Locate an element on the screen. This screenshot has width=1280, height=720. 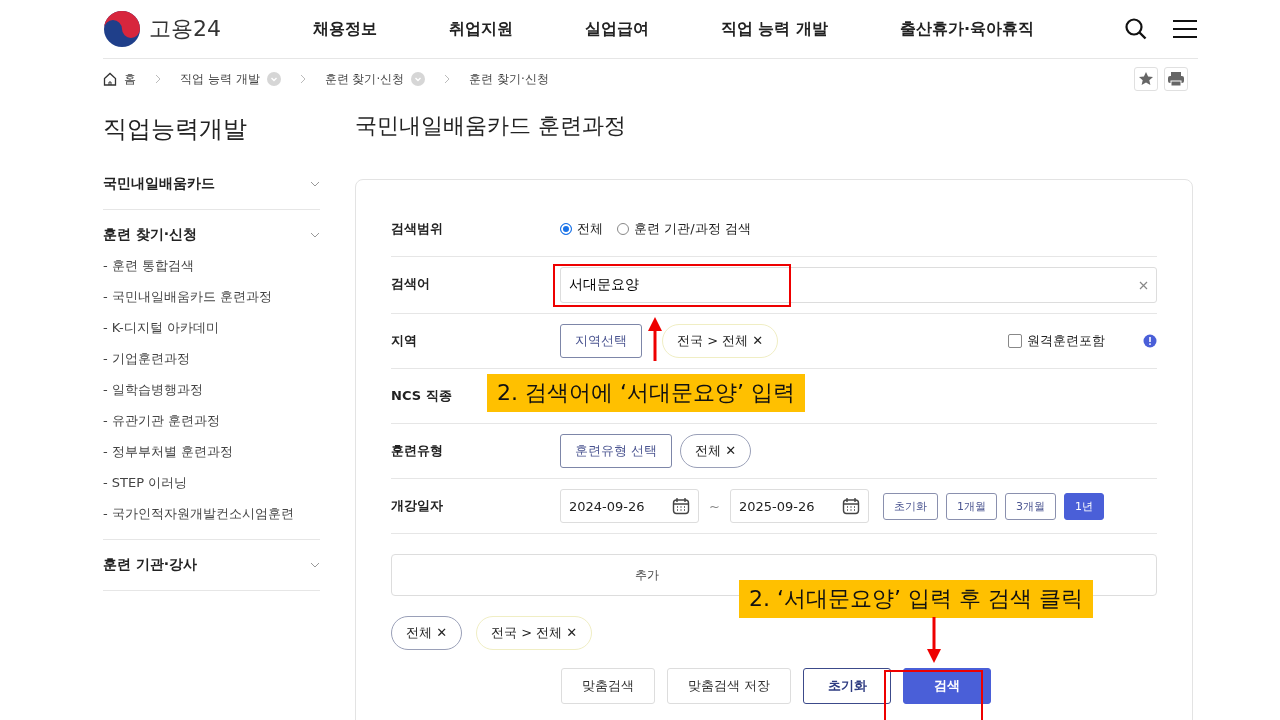
search-icon is located at coordinates (1136, 29).